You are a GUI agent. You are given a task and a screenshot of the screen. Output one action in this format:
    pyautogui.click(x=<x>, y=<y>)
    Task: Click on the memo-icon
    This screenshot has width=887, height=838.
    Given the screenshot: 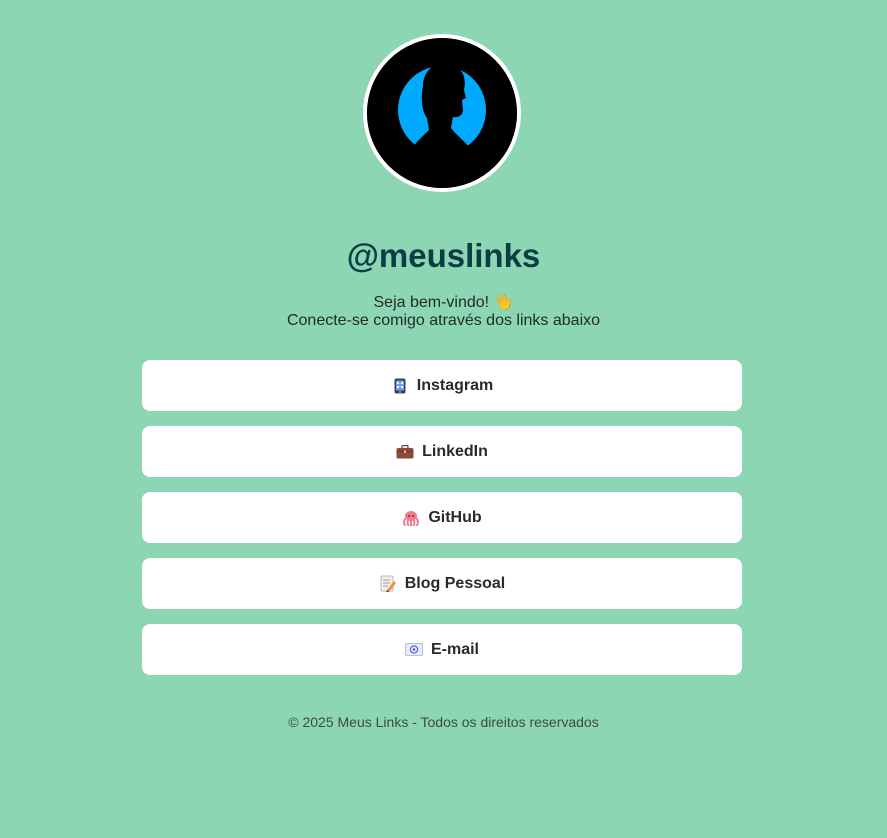 What is the action you would take?
    pyautogui.click(x=388, y=584)
    